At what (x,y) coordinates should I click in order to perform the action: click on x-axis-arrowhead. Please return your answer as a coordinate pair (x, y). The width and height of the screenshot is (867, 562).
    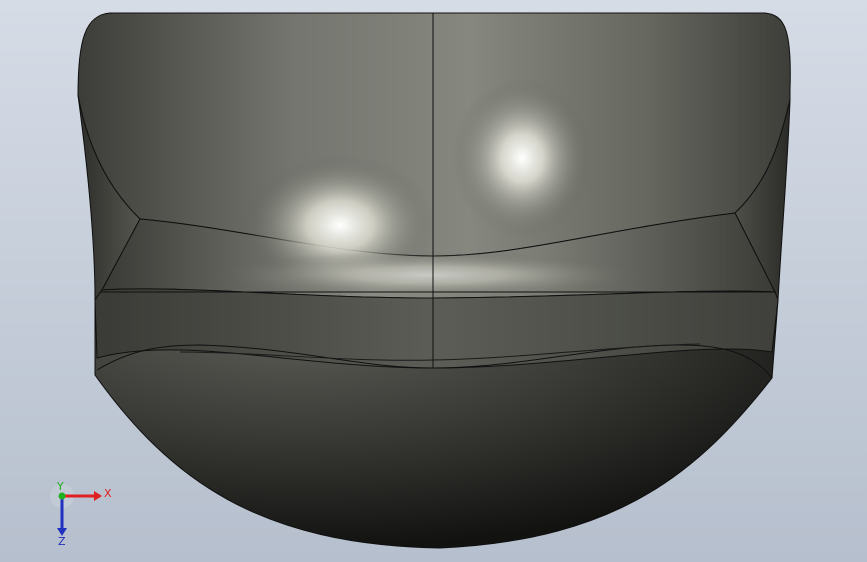
    Looking at the image, I should click on (98, 496).